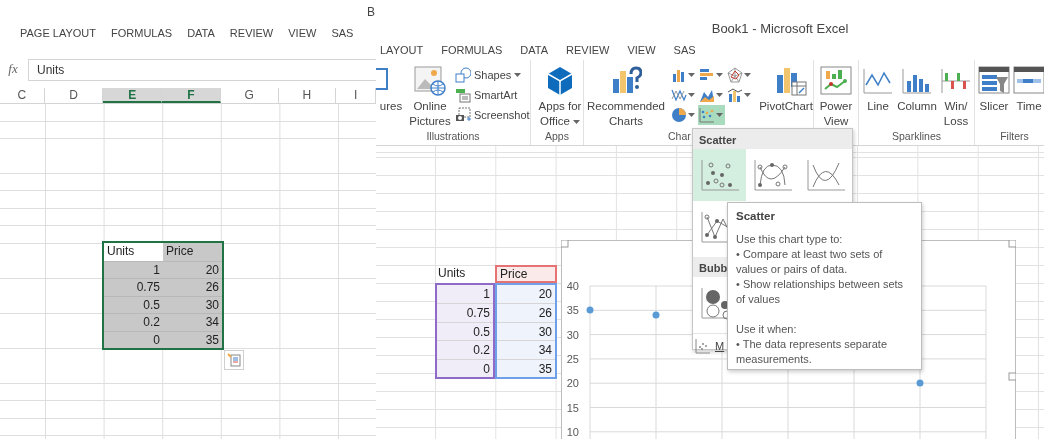  Describe the element at coordinates (626, 97) in the screenshot. I see `ribbon-button: Recommended Charts` at that location.